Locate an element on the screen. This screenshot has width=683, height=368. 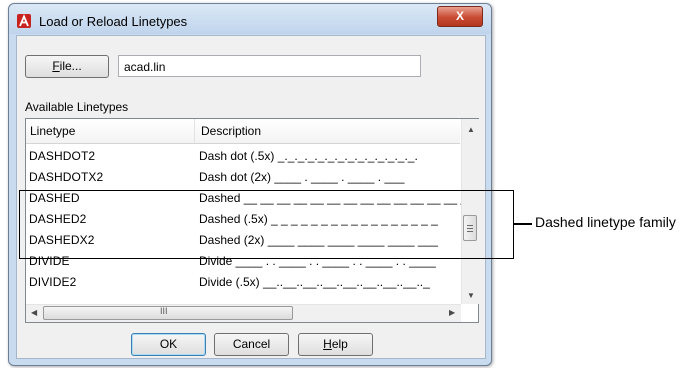
linetype-name: DIVIDE2 is located at coordinates (53, 282).